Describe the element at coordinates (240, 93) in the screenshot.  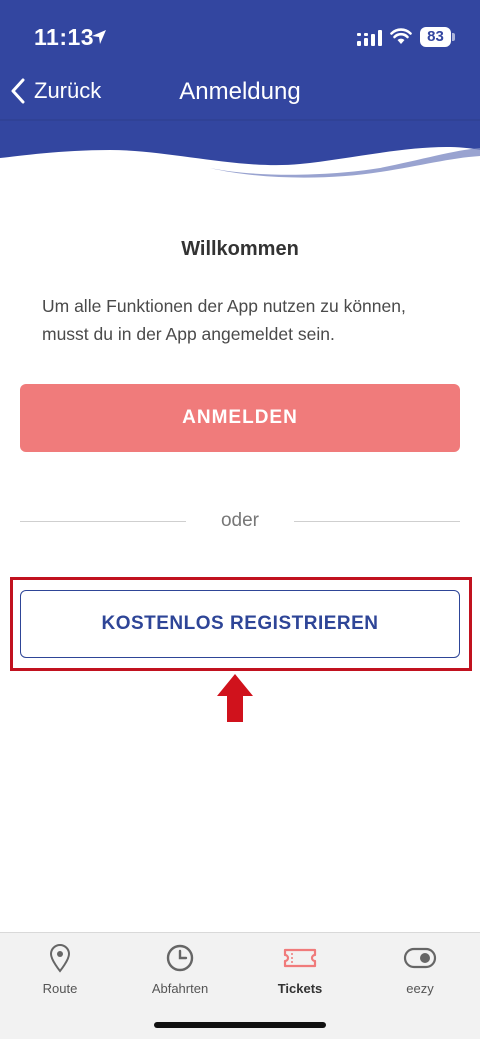
I see `navigation-bar: Zurück Anmeldung` at that location.